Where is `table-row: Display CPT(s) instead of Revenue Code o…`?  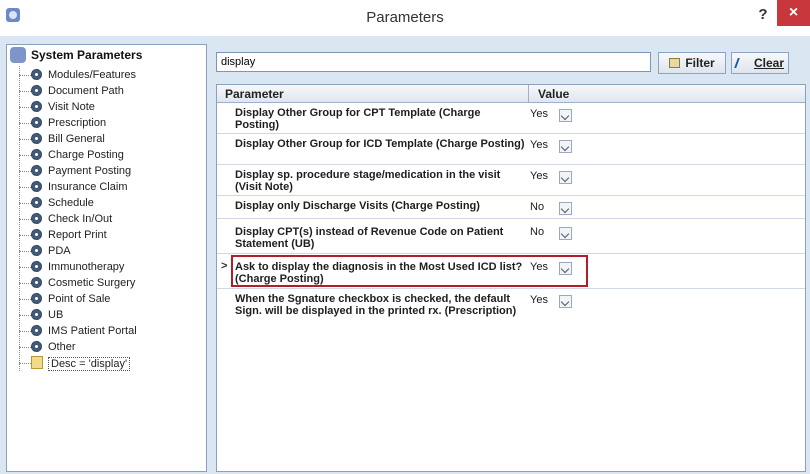 table-row: Display CPT(s) instead of Revenue Code o… is located at coordinates (511, 236).